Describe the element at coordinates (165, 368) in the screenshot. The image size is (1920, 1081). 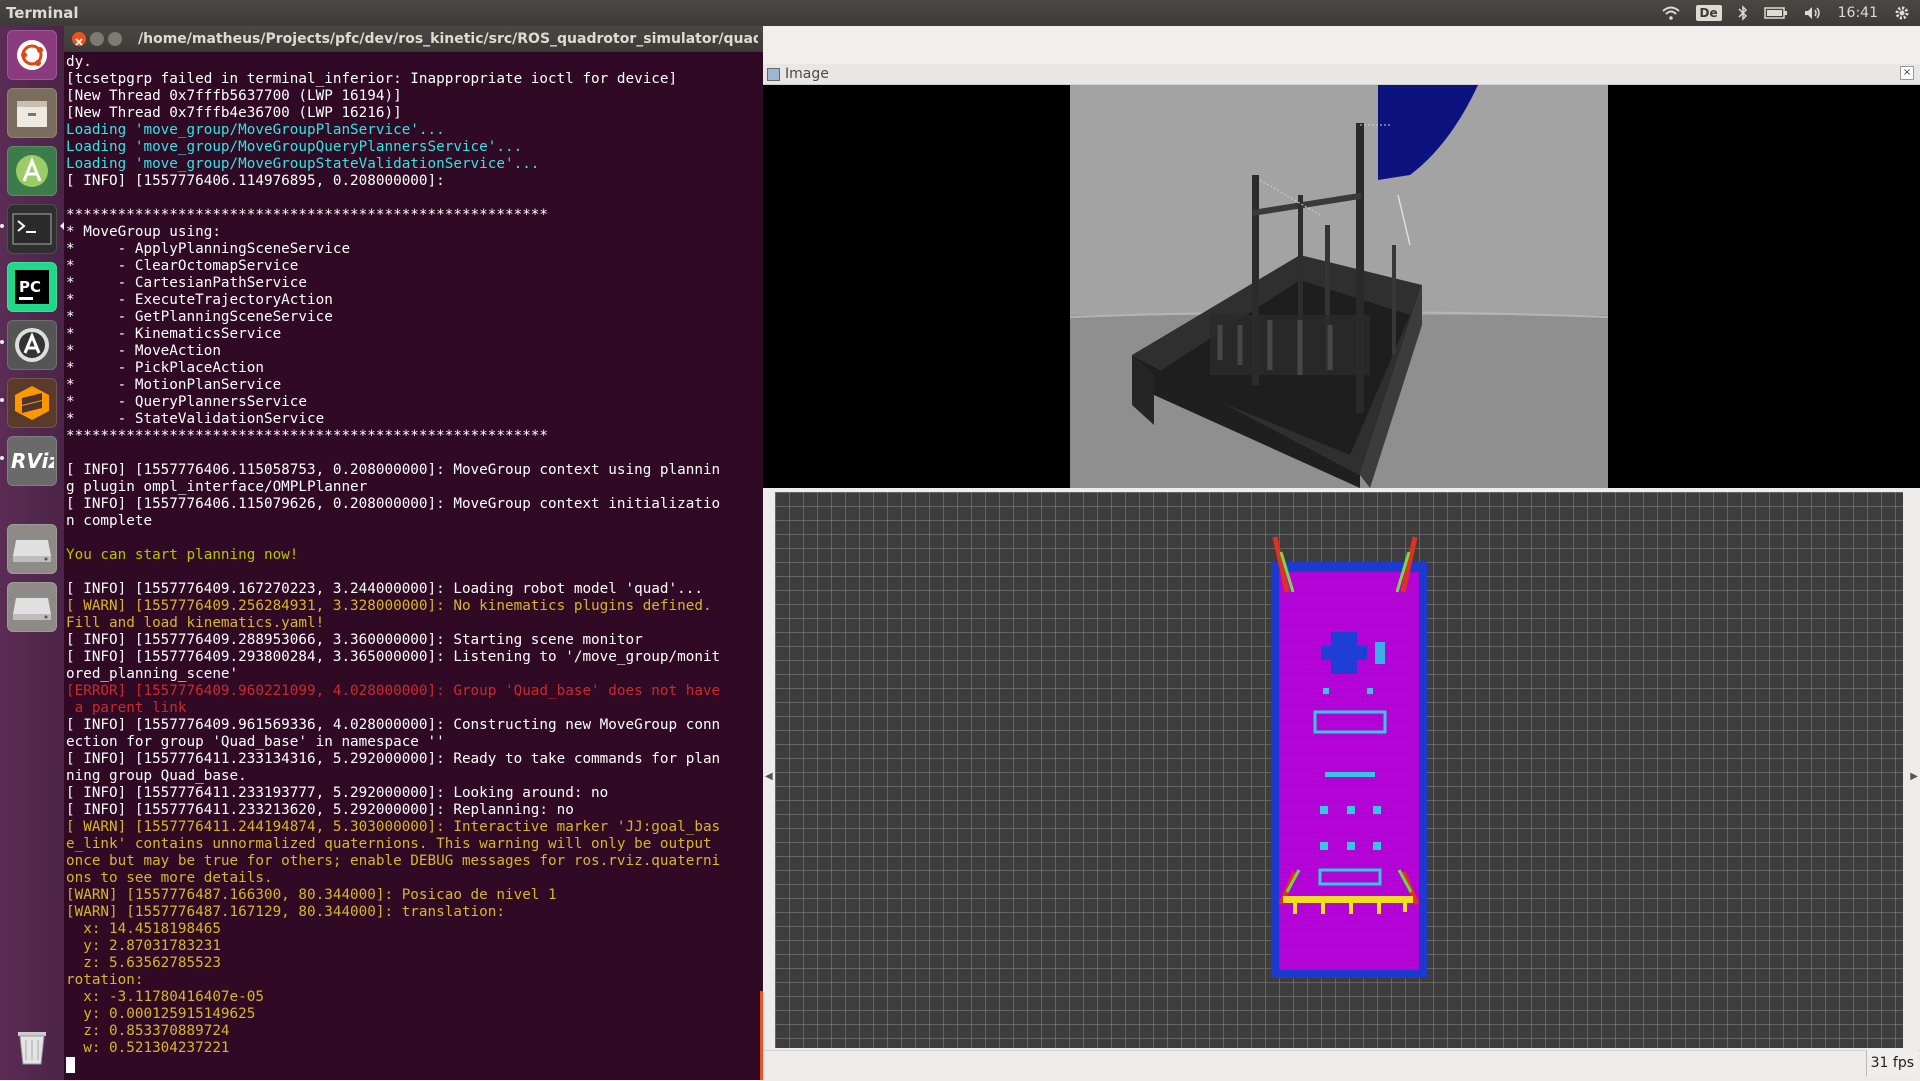
I see `terminal-line: * - PickPlaceAction` at that location.